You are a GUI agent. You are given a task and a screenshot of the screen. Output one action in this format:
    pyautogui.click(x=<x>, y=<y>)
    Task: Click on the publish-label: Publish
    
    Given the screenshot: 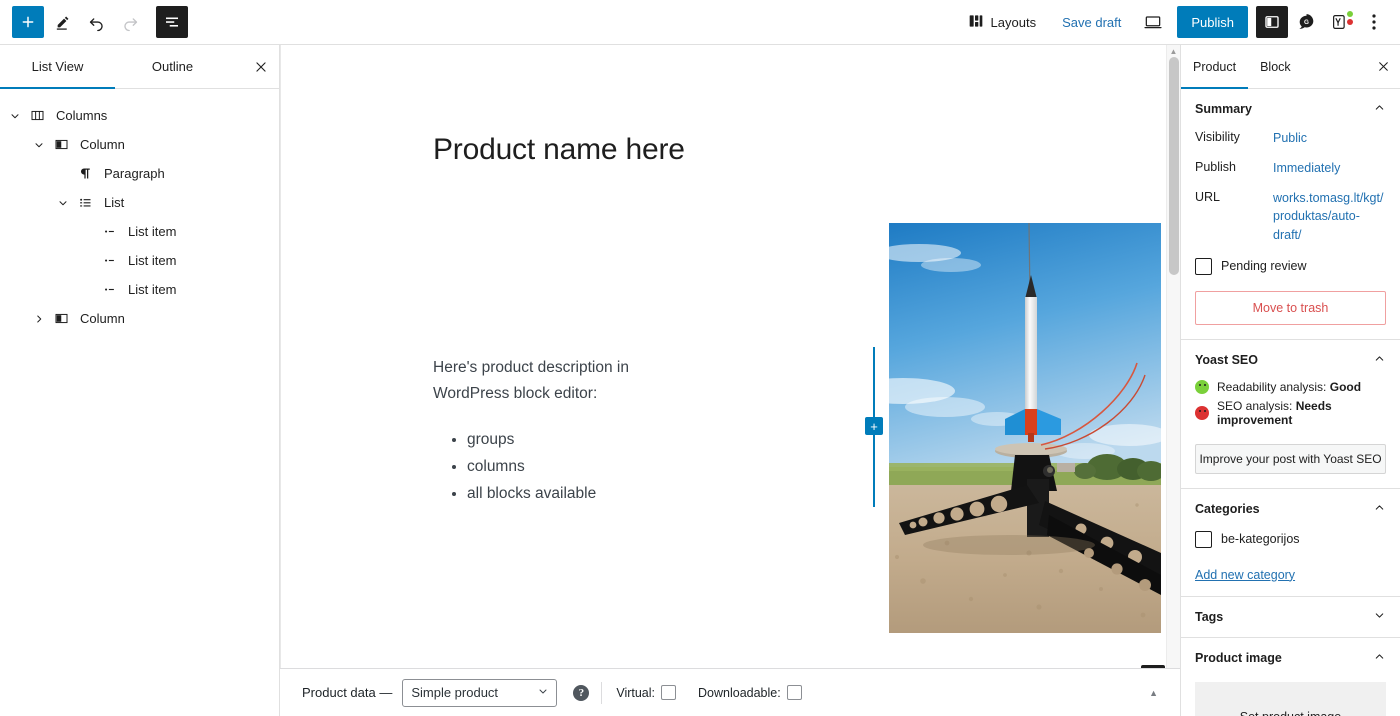 What is the action you would take?
    pyautogui.click(x=1215, y=167)
    